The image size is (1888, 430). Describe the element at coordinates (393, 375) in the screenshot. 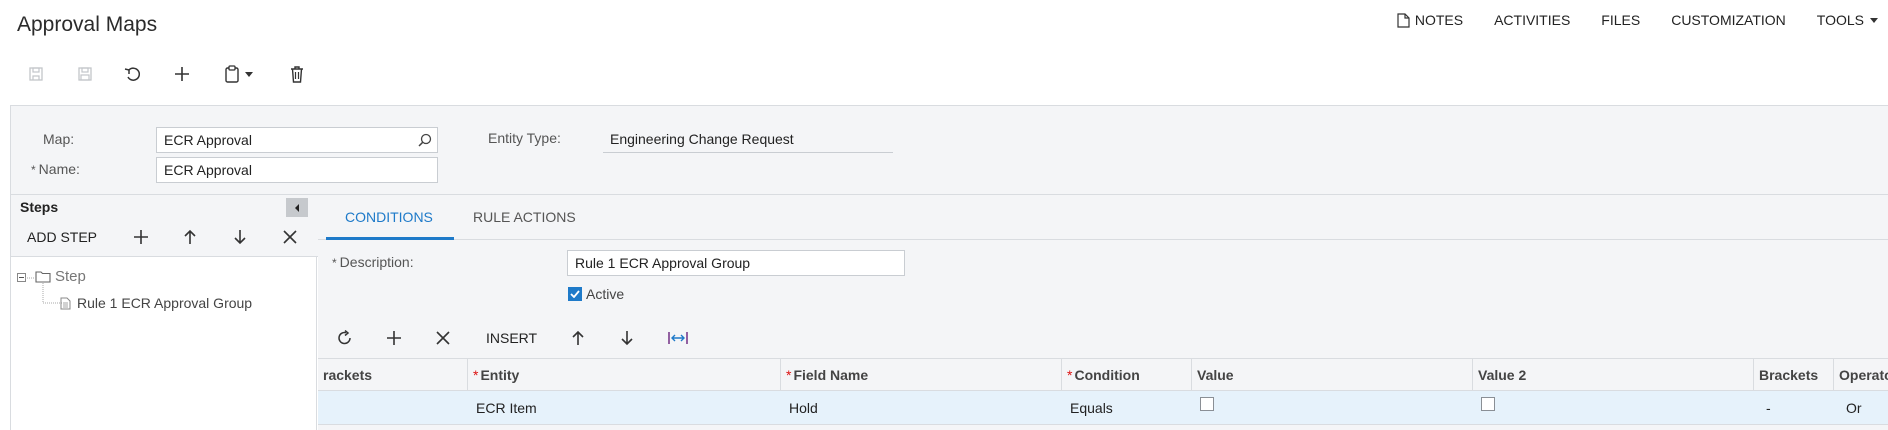

I see `column-header-brackets-open: rackets` at that location.